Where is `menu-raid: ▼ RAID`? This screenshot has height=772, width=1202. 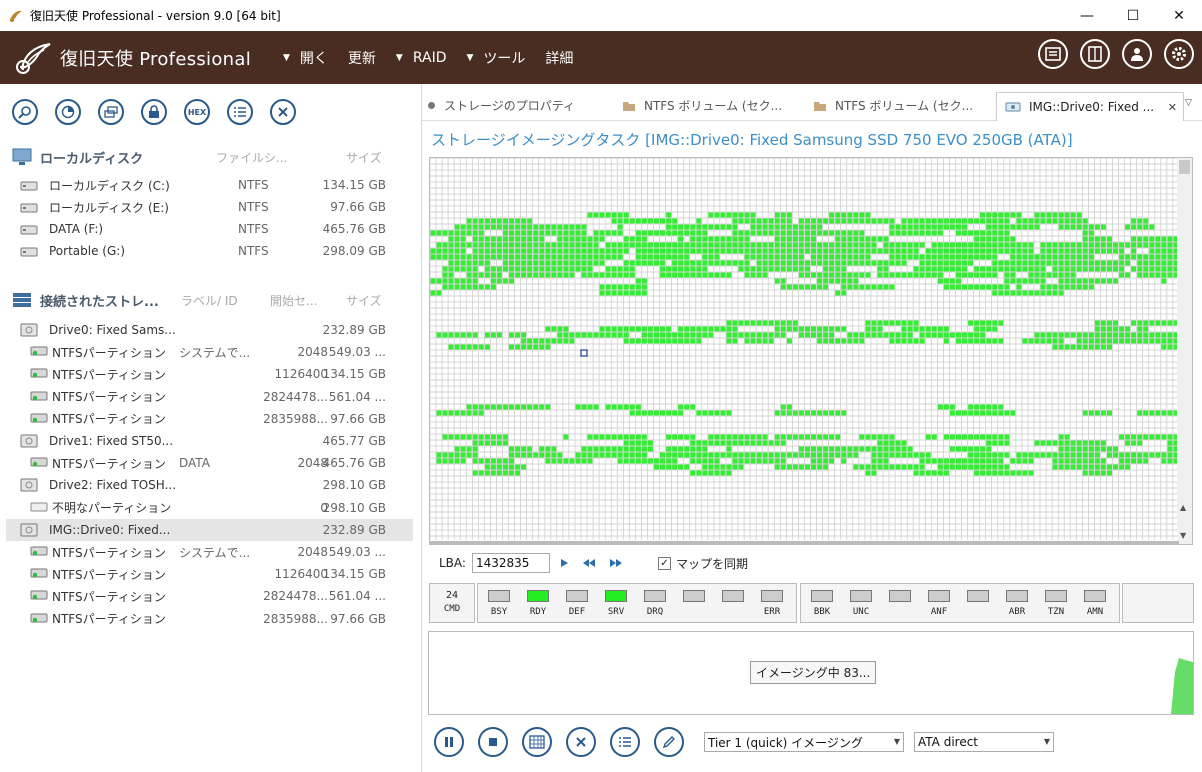
menu-raid: ▼ RAID is located at coordinates (421, 58).